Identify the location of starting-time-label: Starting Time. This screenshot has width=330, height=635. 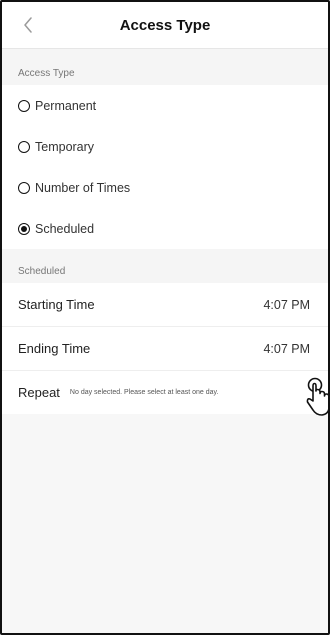
(56, 304).